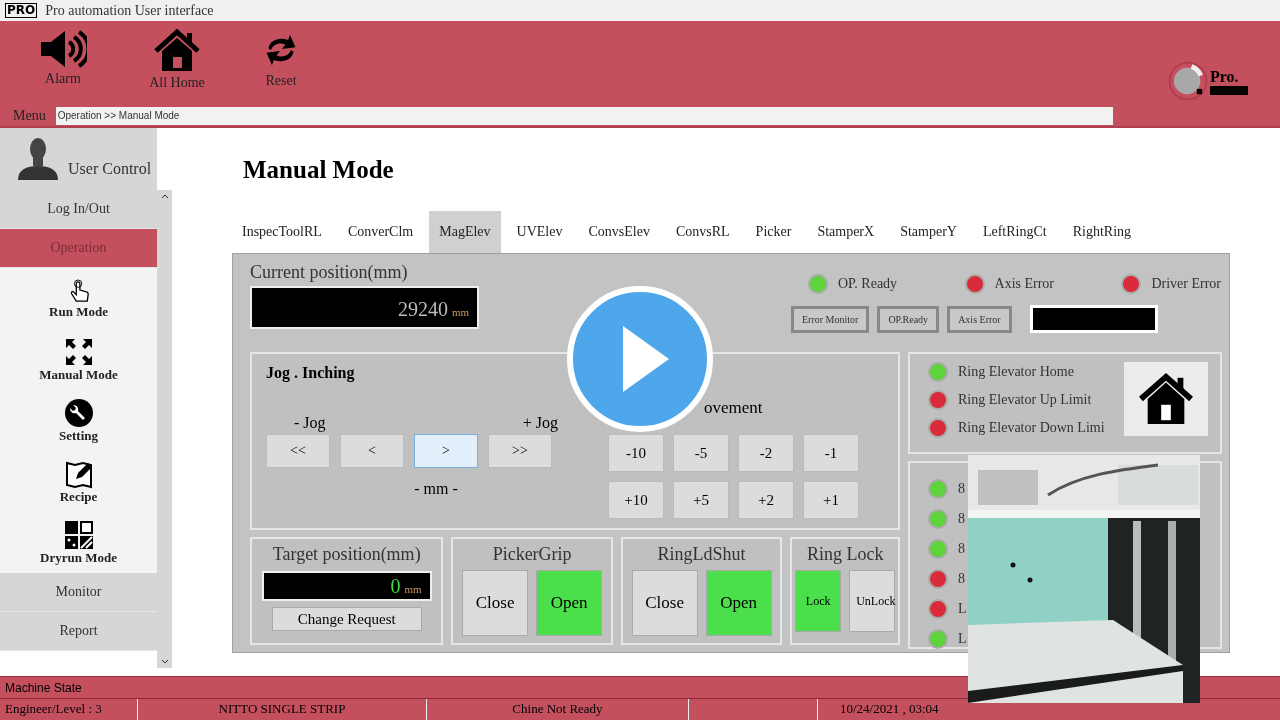 The image size is (1280, 720). What do you see at coordinates (329, 272) in the screenshot?
I see `current-position-label: Current position(mm)` at bounding box center [329, 272].